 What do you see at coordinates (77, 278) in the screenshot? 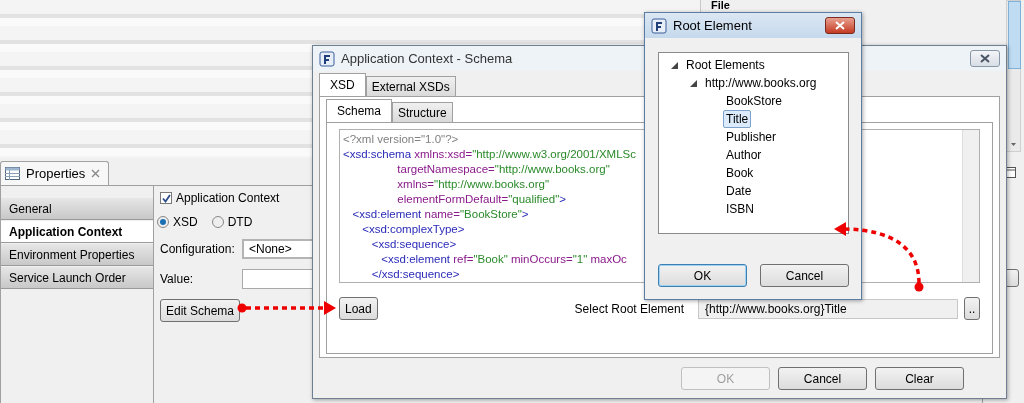
I see `section-tab: Service Launch Order` at bounding box center [77, 278].